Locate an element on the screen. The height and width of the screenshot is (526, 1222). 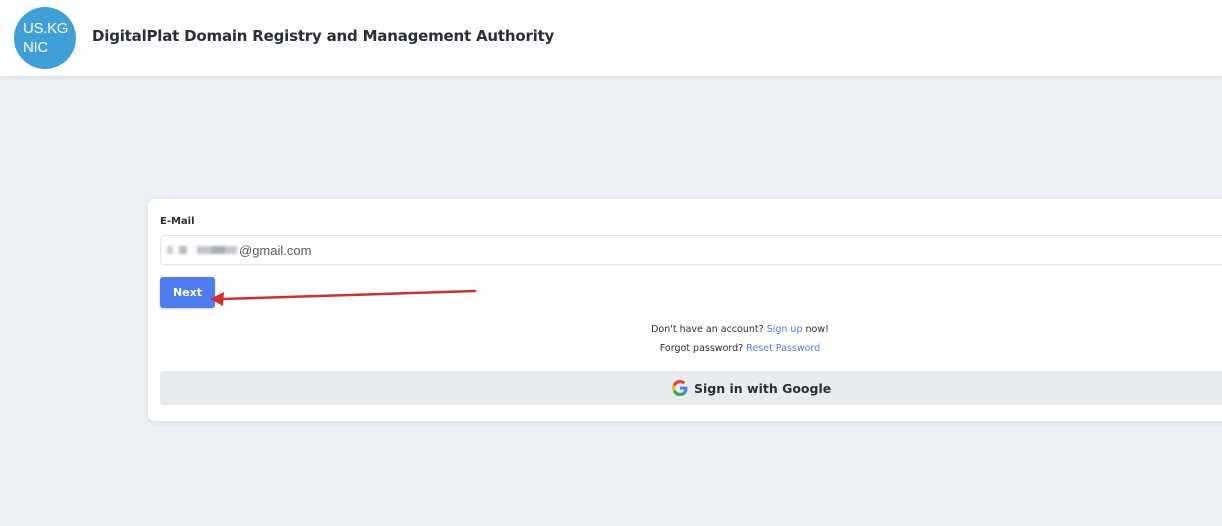
red-arrow-annotation is located at coordinates (343, 297).